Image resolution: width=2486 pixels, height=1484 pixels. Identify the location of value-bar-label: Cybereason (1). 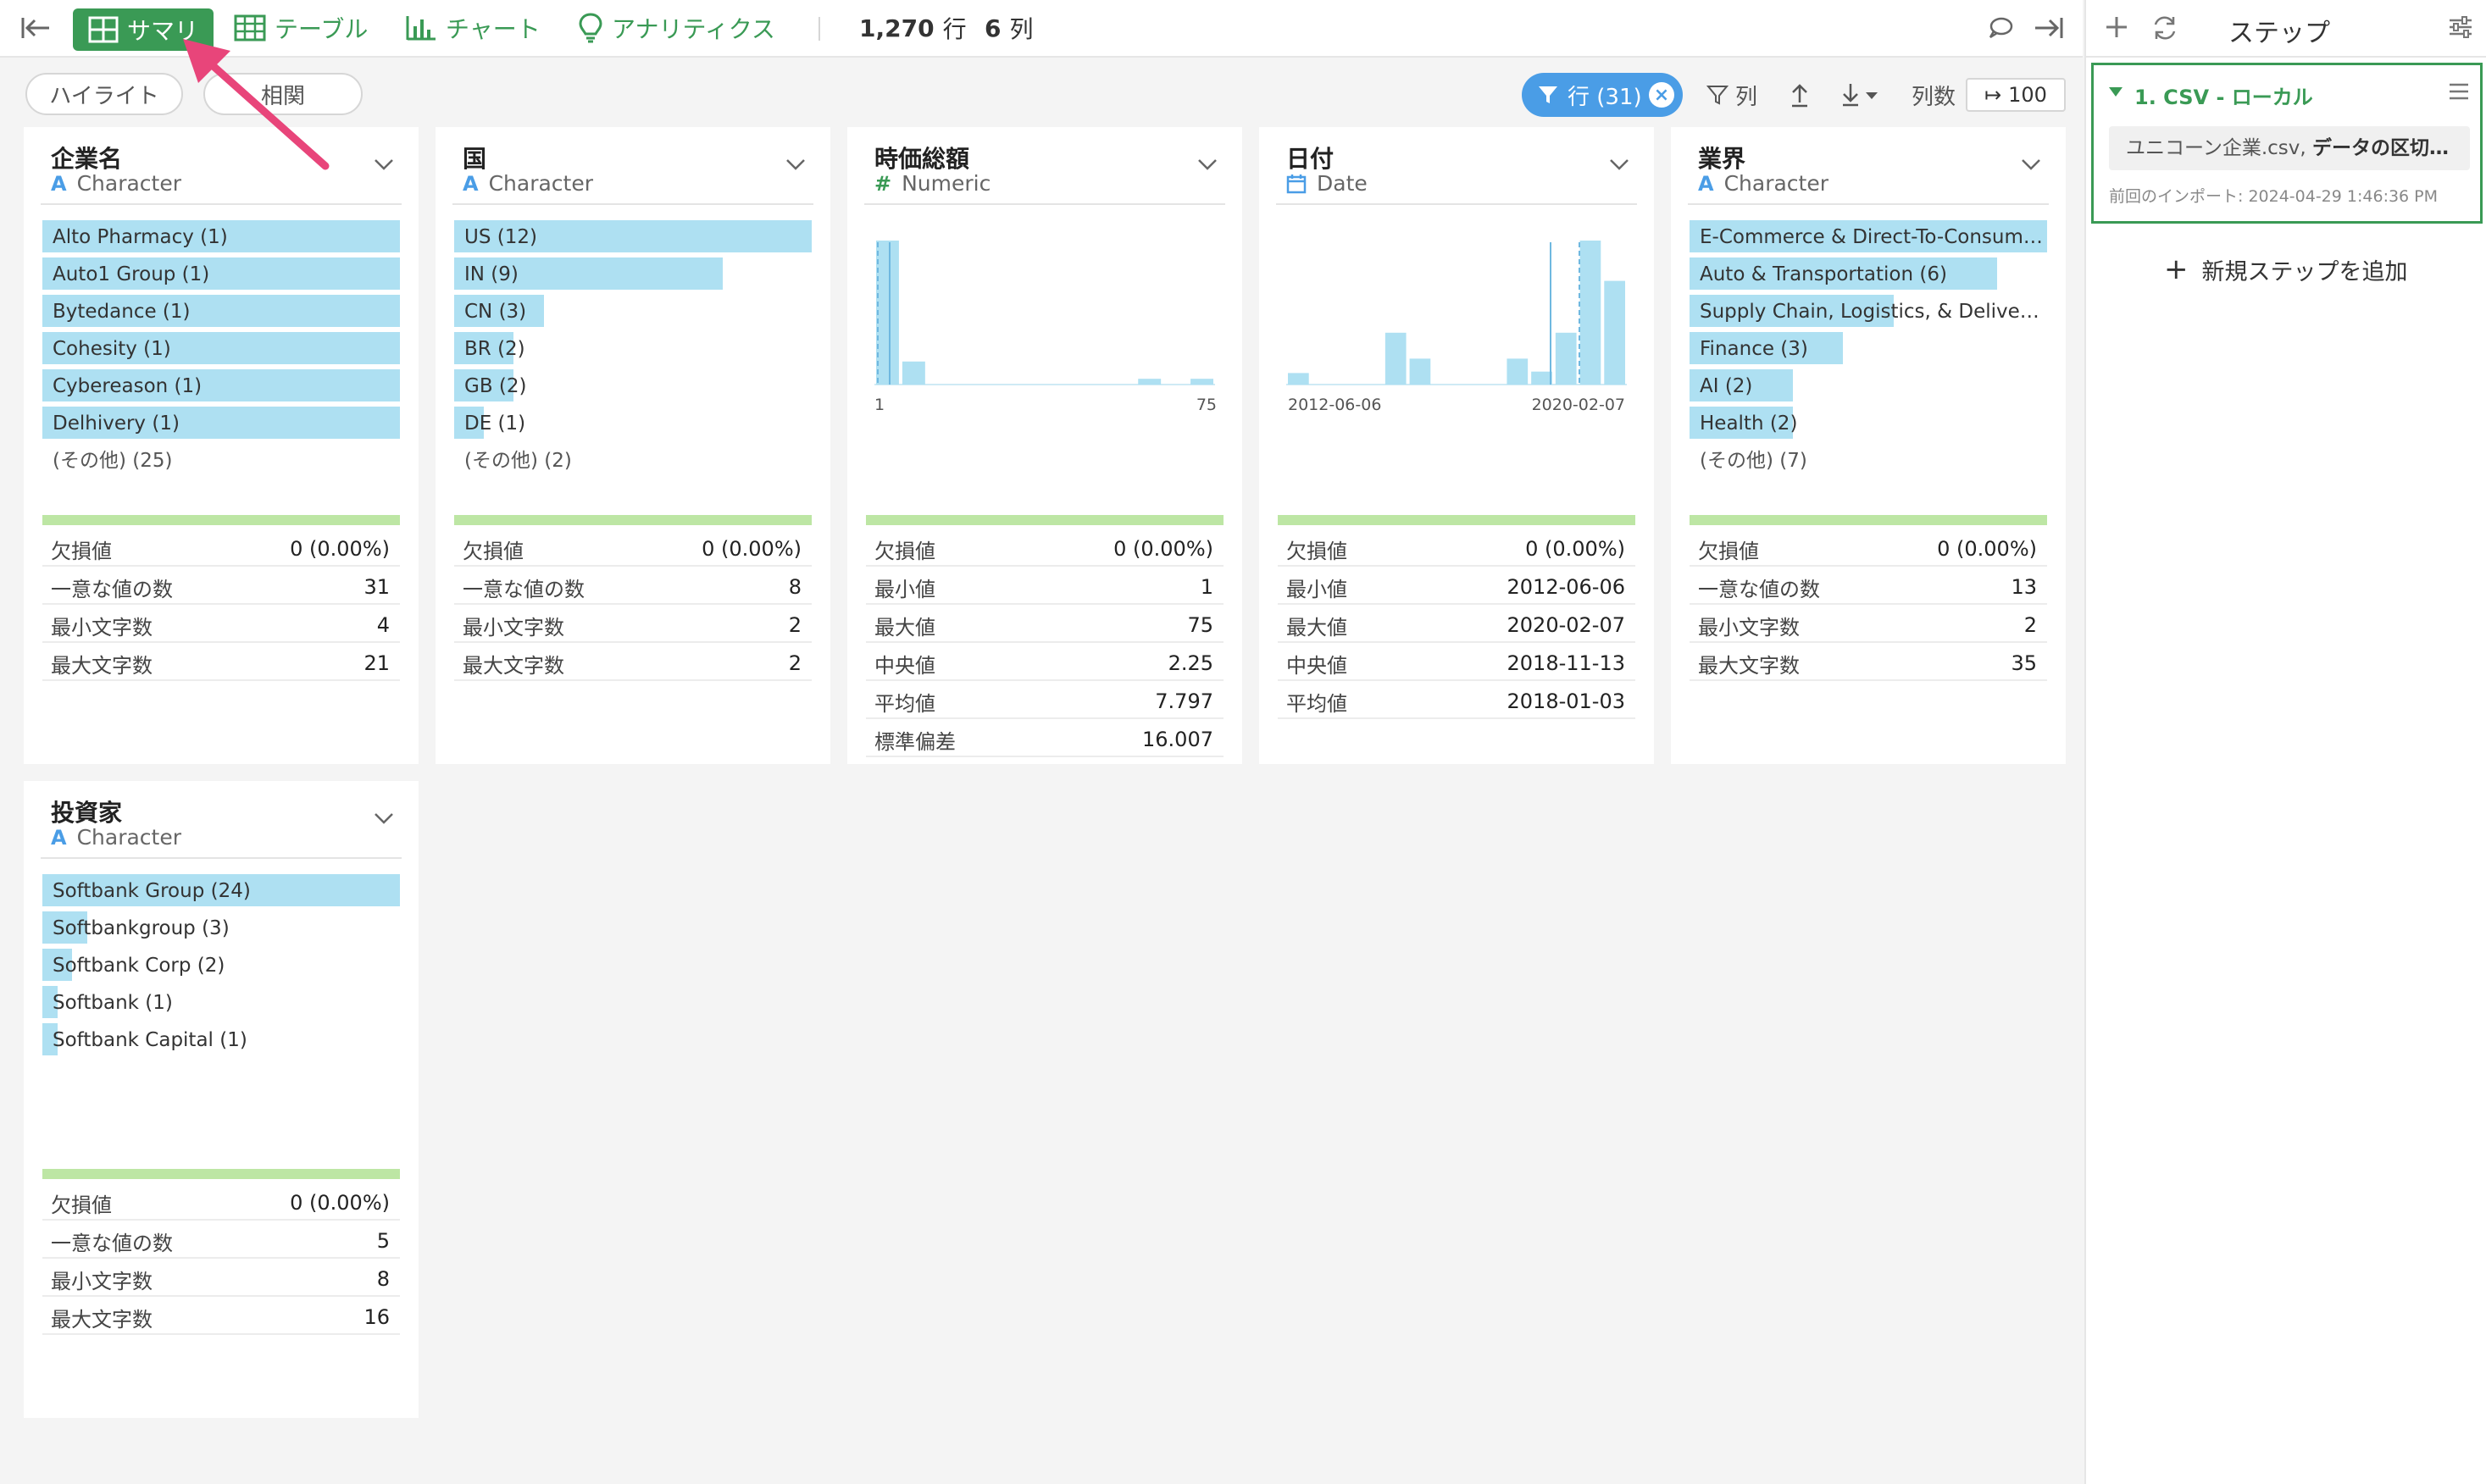
(128, 386).